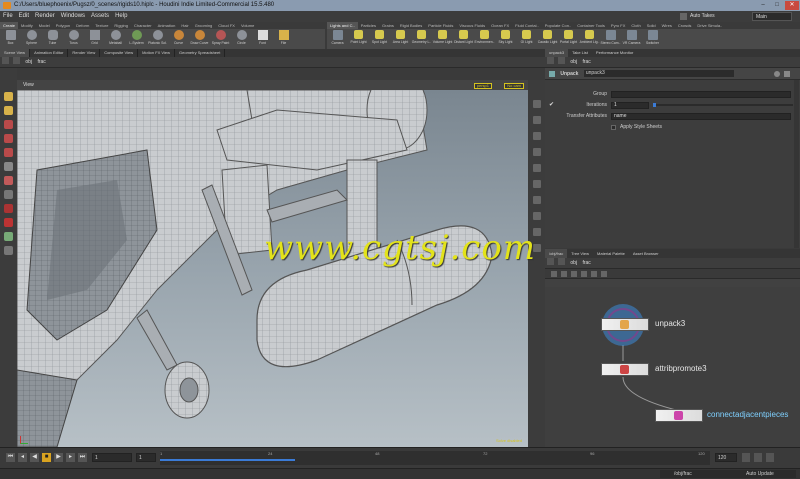 This screenshot has height=479, width=800. What do you see at coordinates (73, 16) in the screenshot?
I see `menu-windows: Windows` at bounding box center [73, 16].